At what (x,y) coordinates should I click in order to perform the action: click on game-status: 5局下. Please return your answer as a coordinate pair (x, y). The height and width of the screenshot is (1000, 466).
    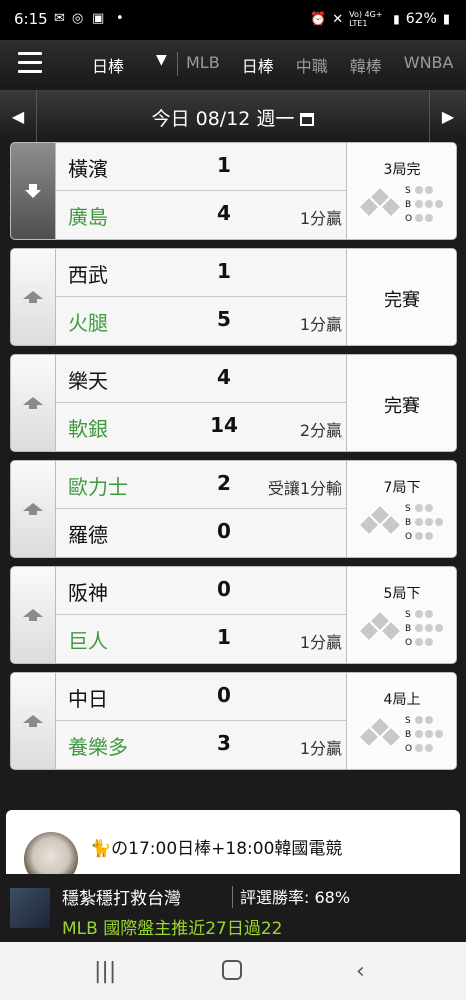
    Looking at the image, I should click on (402, 594).